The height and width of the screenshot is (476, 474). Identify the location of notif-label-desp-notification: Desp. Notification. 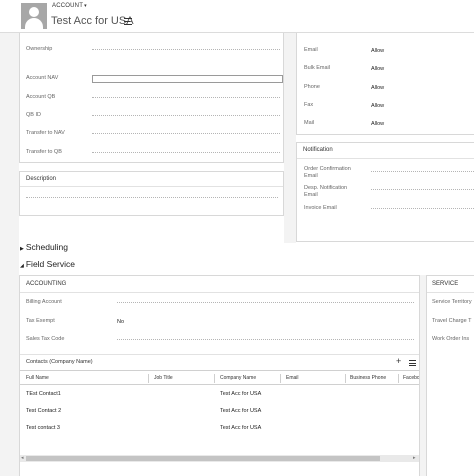
(326, 188).